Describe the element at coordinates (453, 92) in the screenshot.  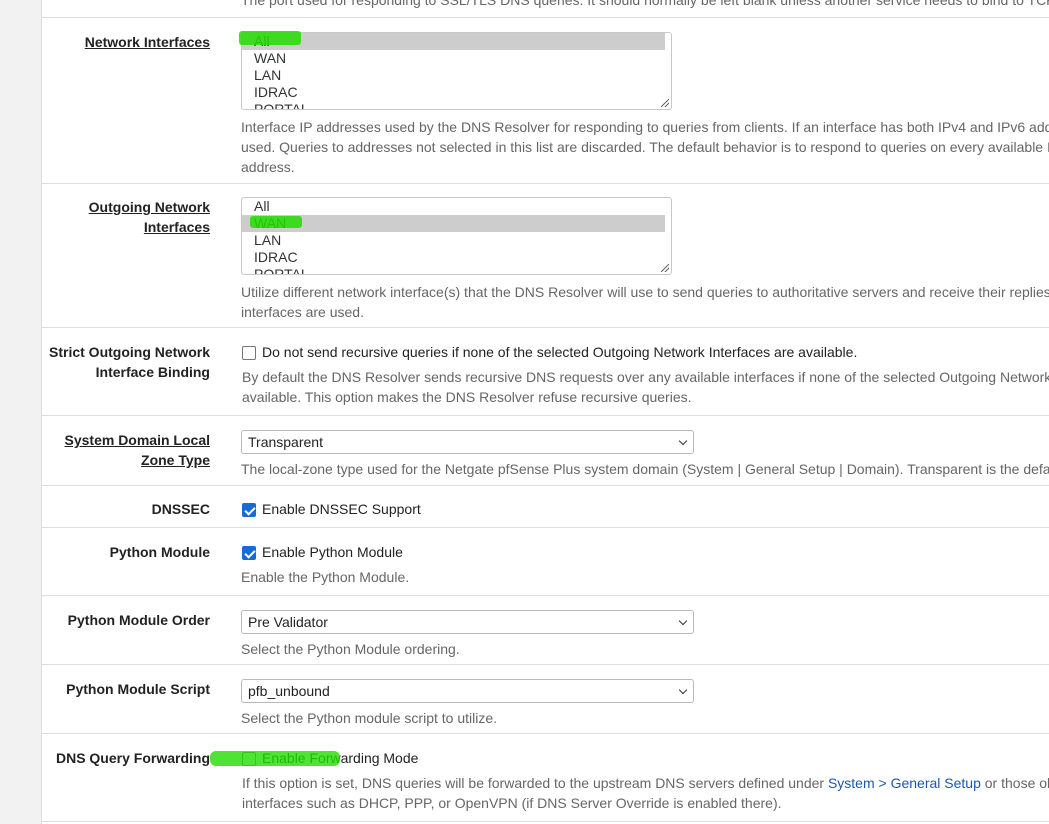
I see `network-interfaces-option-idrac: IDRAC` at that location.